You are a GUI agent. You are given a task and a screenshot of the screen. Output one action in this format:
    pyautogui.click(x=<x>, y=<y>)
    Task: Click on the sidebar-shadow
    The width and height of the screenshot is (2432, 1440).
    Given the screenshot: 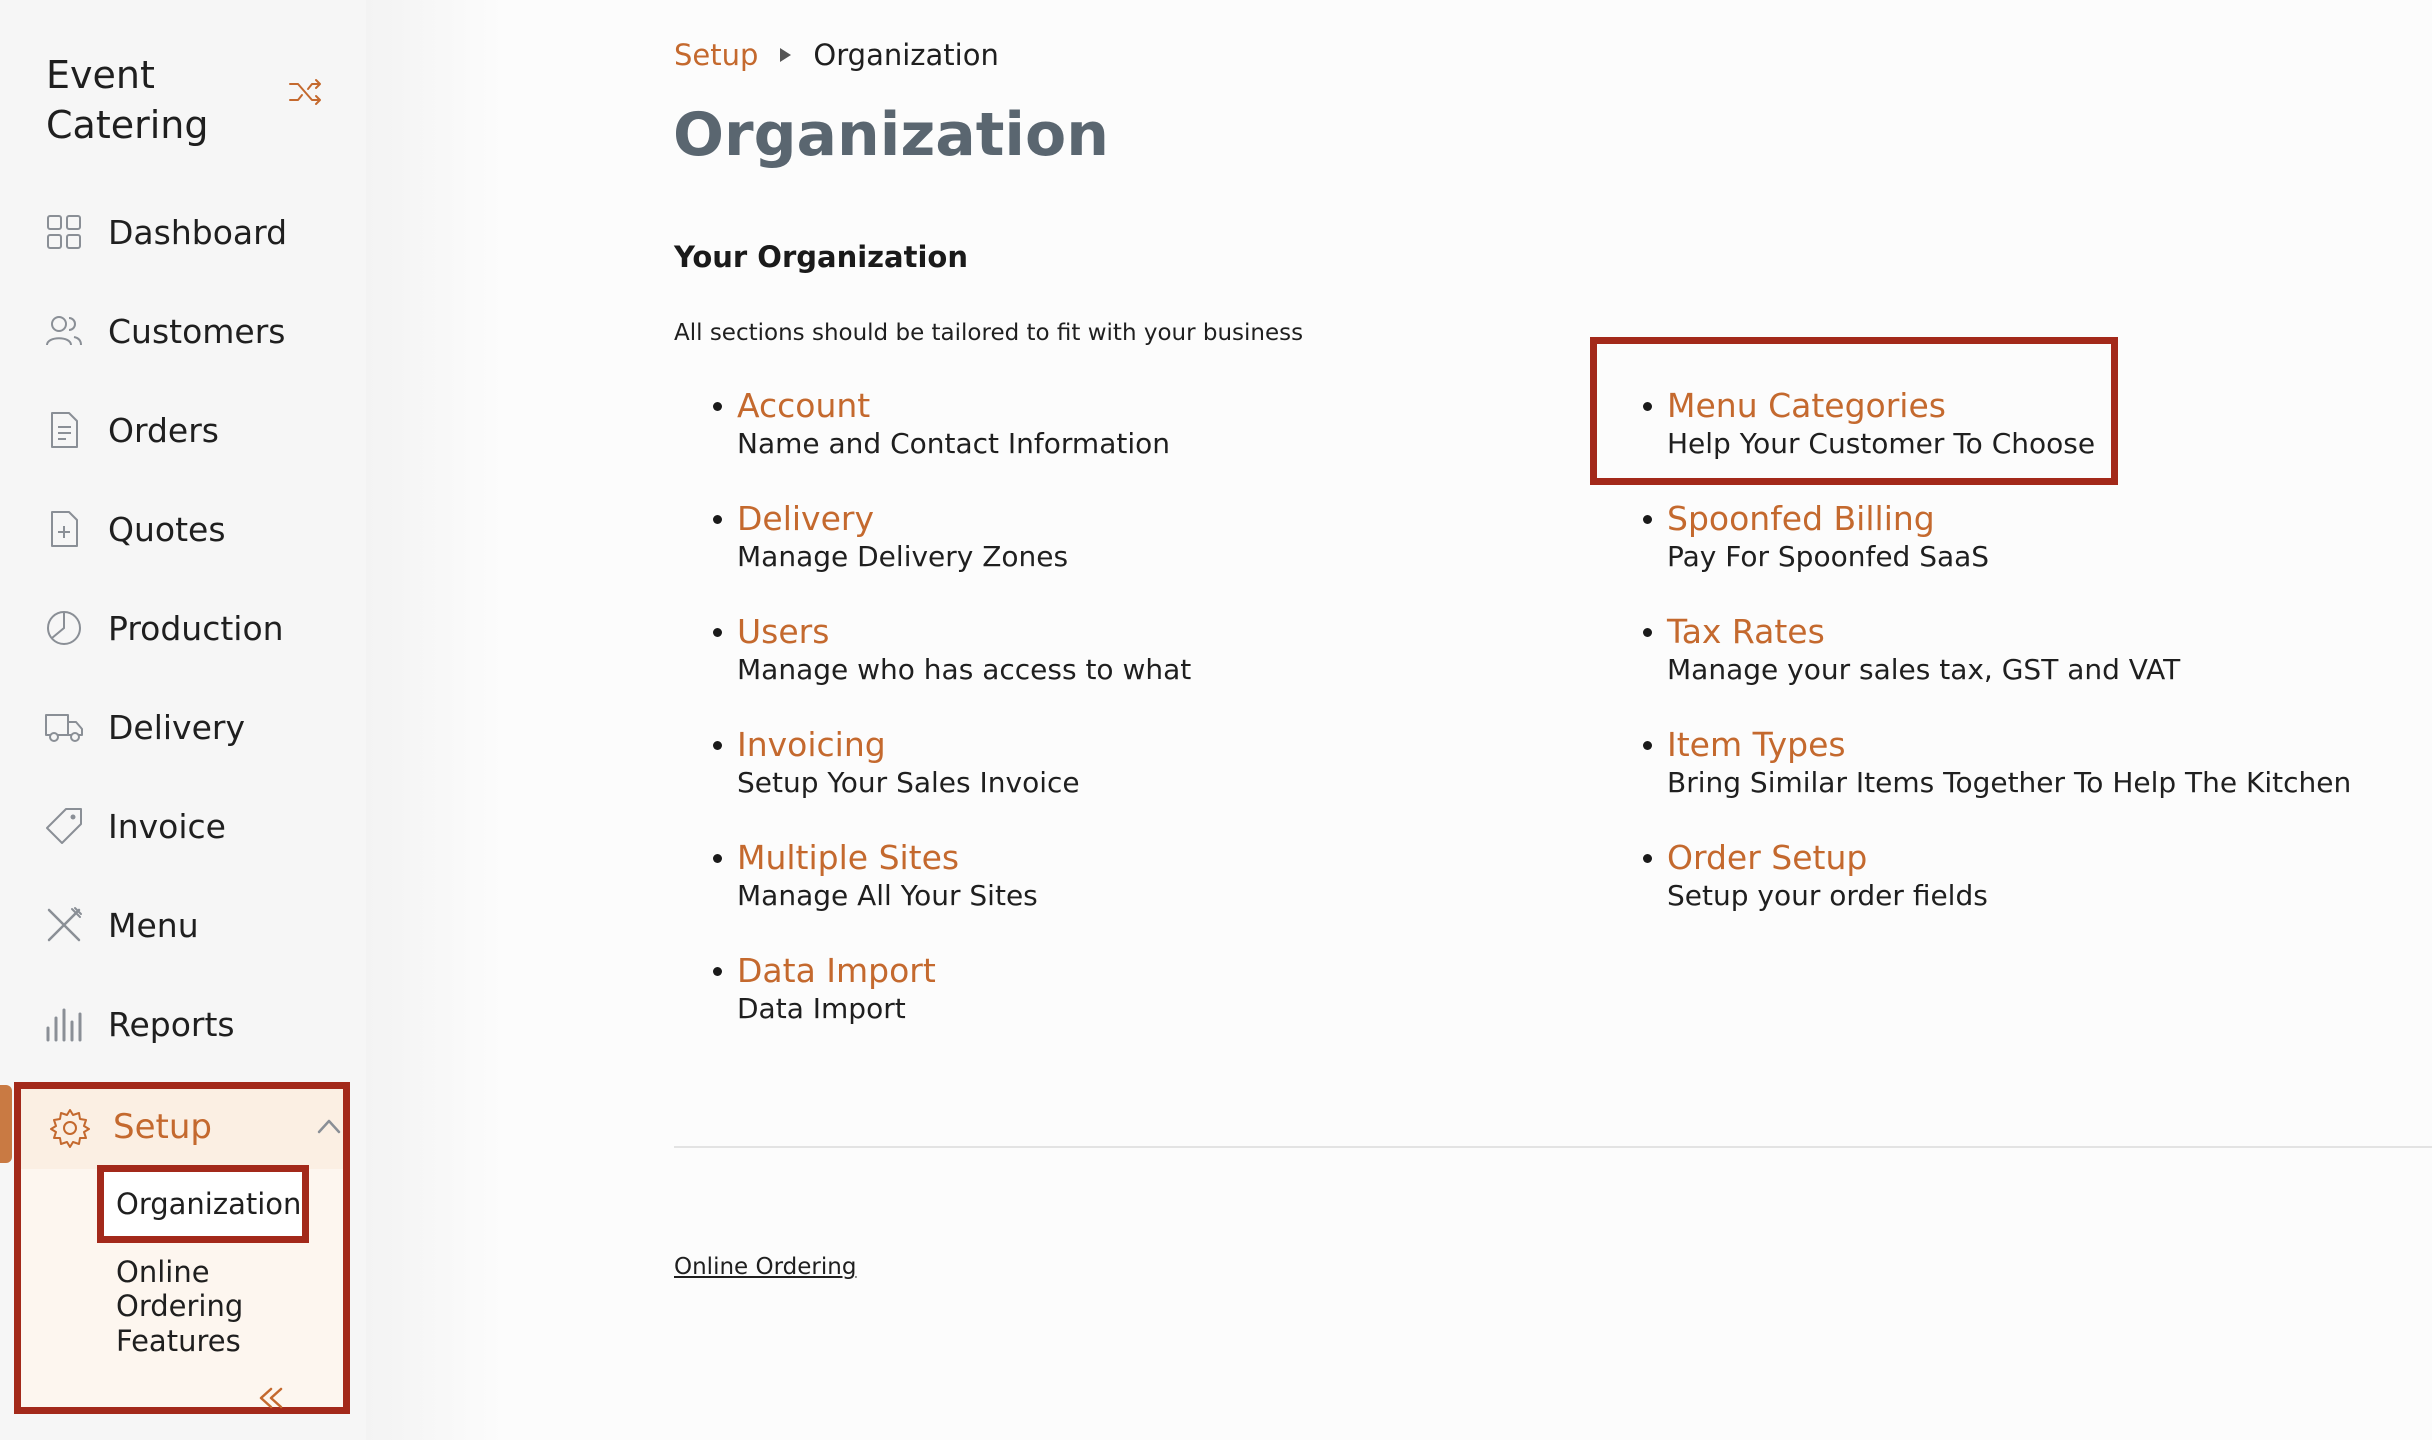 What is the action you would take?
    pyautogui.click(x=436, y=720)
    